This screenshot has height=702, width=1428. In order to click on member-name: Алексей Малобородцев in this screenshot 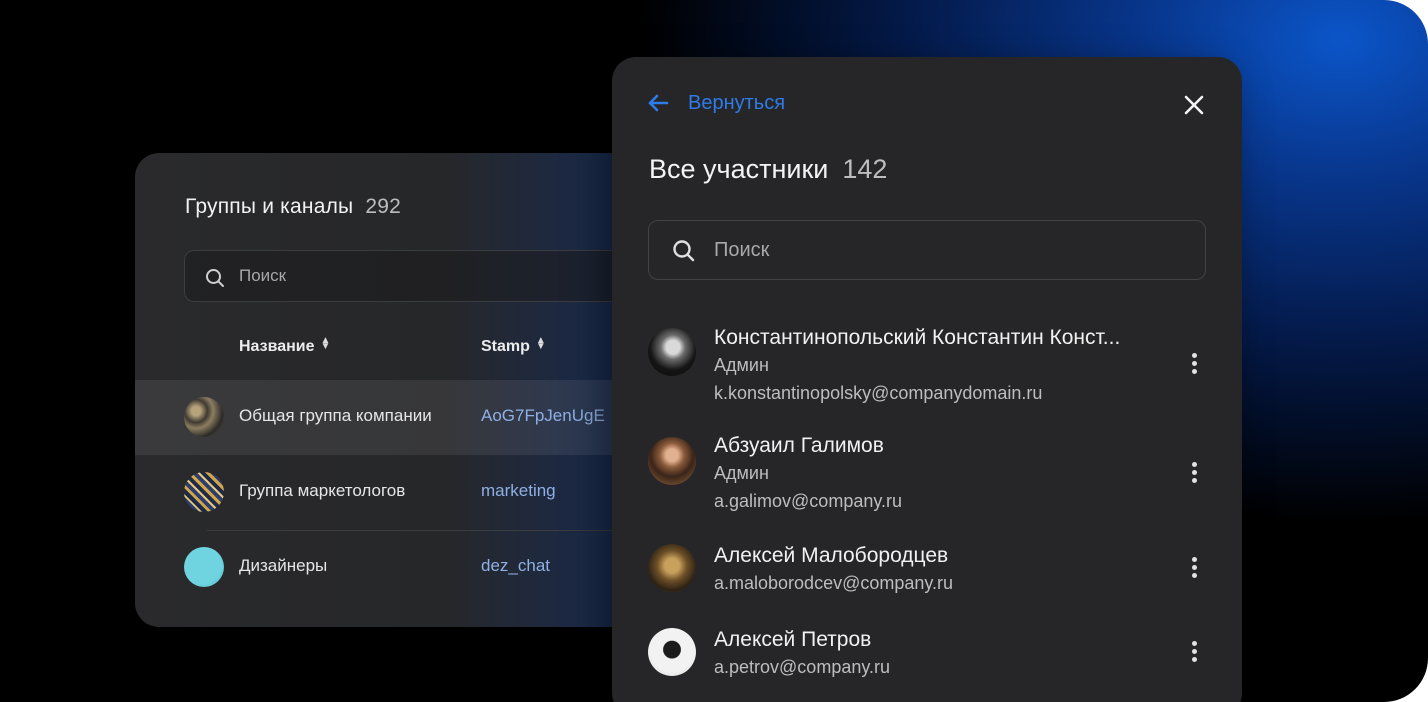, I will do `click(831, 555)`.